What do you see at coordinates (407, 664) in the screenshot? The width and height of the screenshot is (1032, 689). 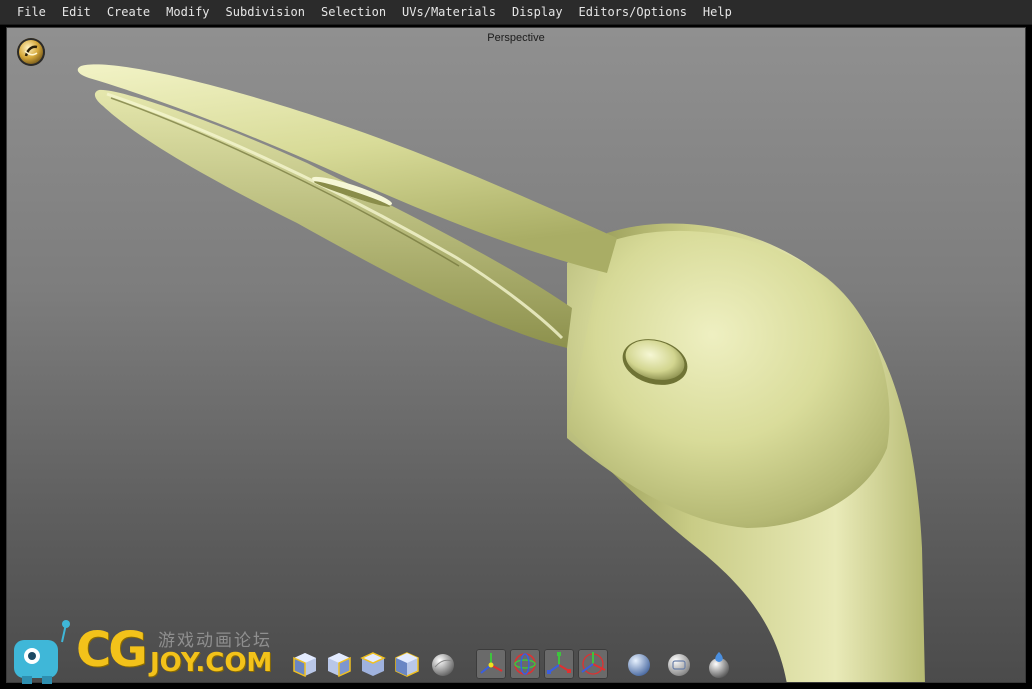 I see `cube-persp-icon` at bounding box center [407, 664].